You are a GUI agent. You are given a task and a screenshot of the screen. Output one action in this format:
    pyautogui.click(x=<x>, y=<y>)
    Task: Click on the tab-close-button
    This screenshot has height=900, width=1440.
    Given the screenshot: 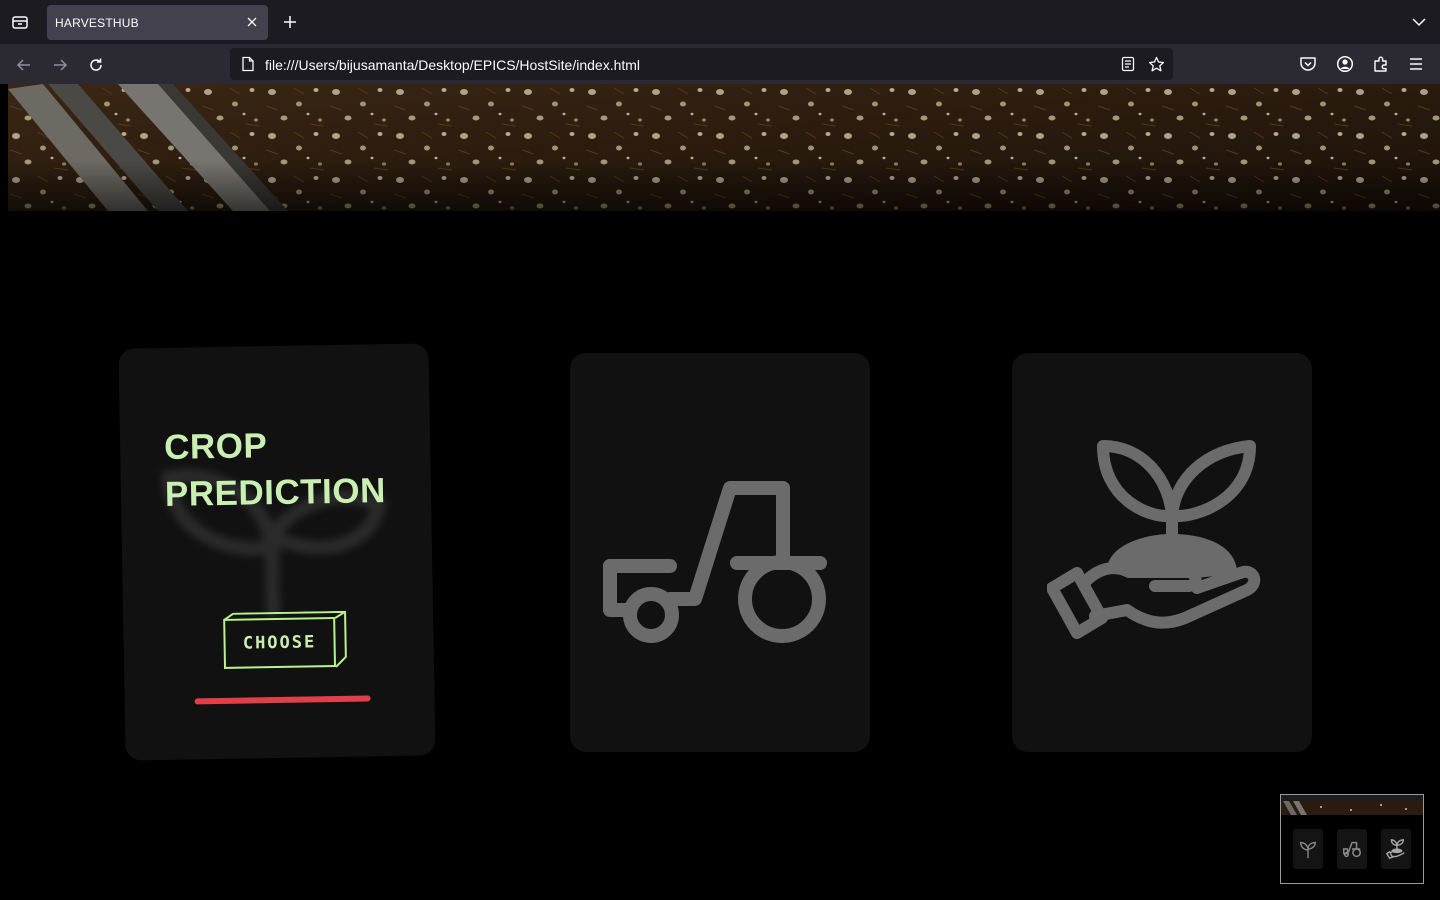 What is the action you would take?
    pyautogui.click(x=252, y=22)
    